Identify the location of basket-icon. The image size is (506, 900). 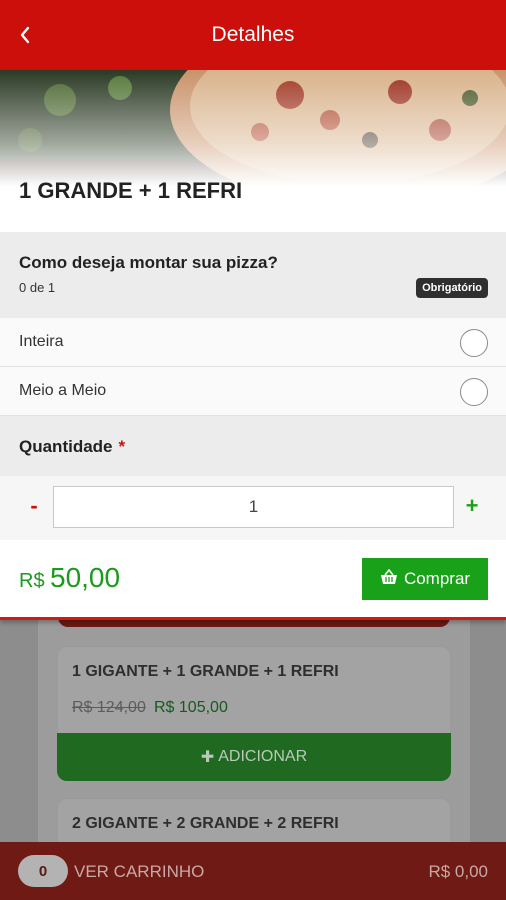
(389, 579).